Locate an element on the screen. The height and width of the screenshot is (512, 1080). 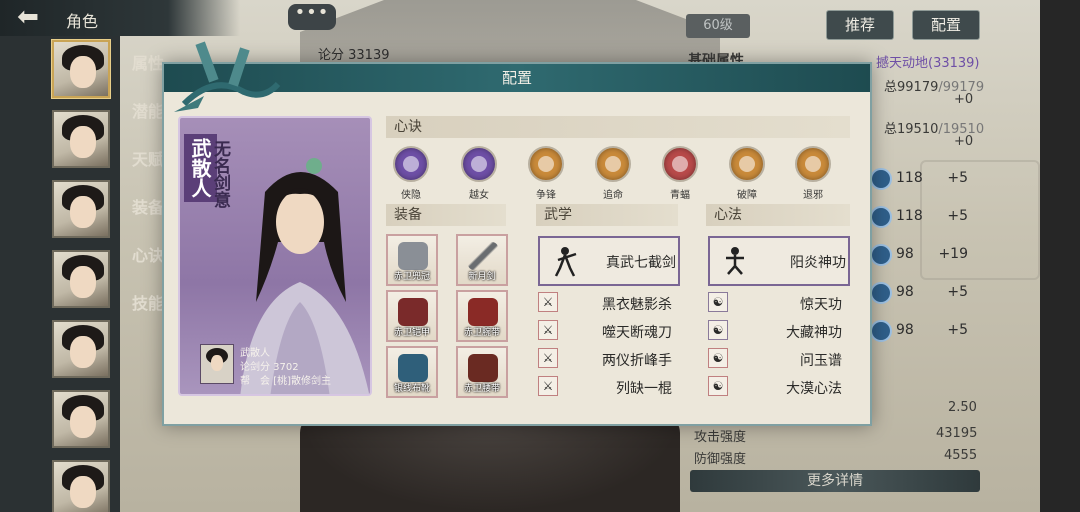
equipment-slot: 新月剑 is located at coordinates (482, 260).